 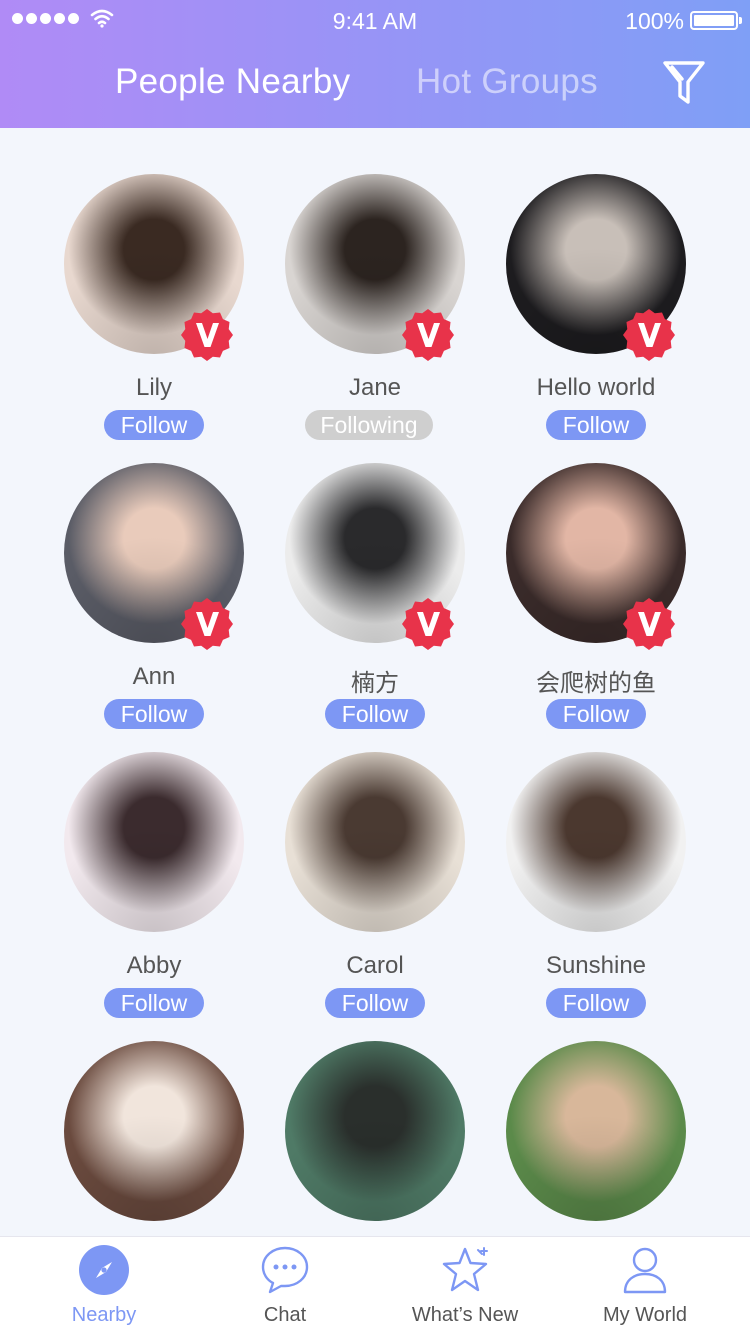 What do you see at coordinates (285, 1270) in the screenshot?
I see `chat-bubble-icon` at bounding box center [285, 1270].